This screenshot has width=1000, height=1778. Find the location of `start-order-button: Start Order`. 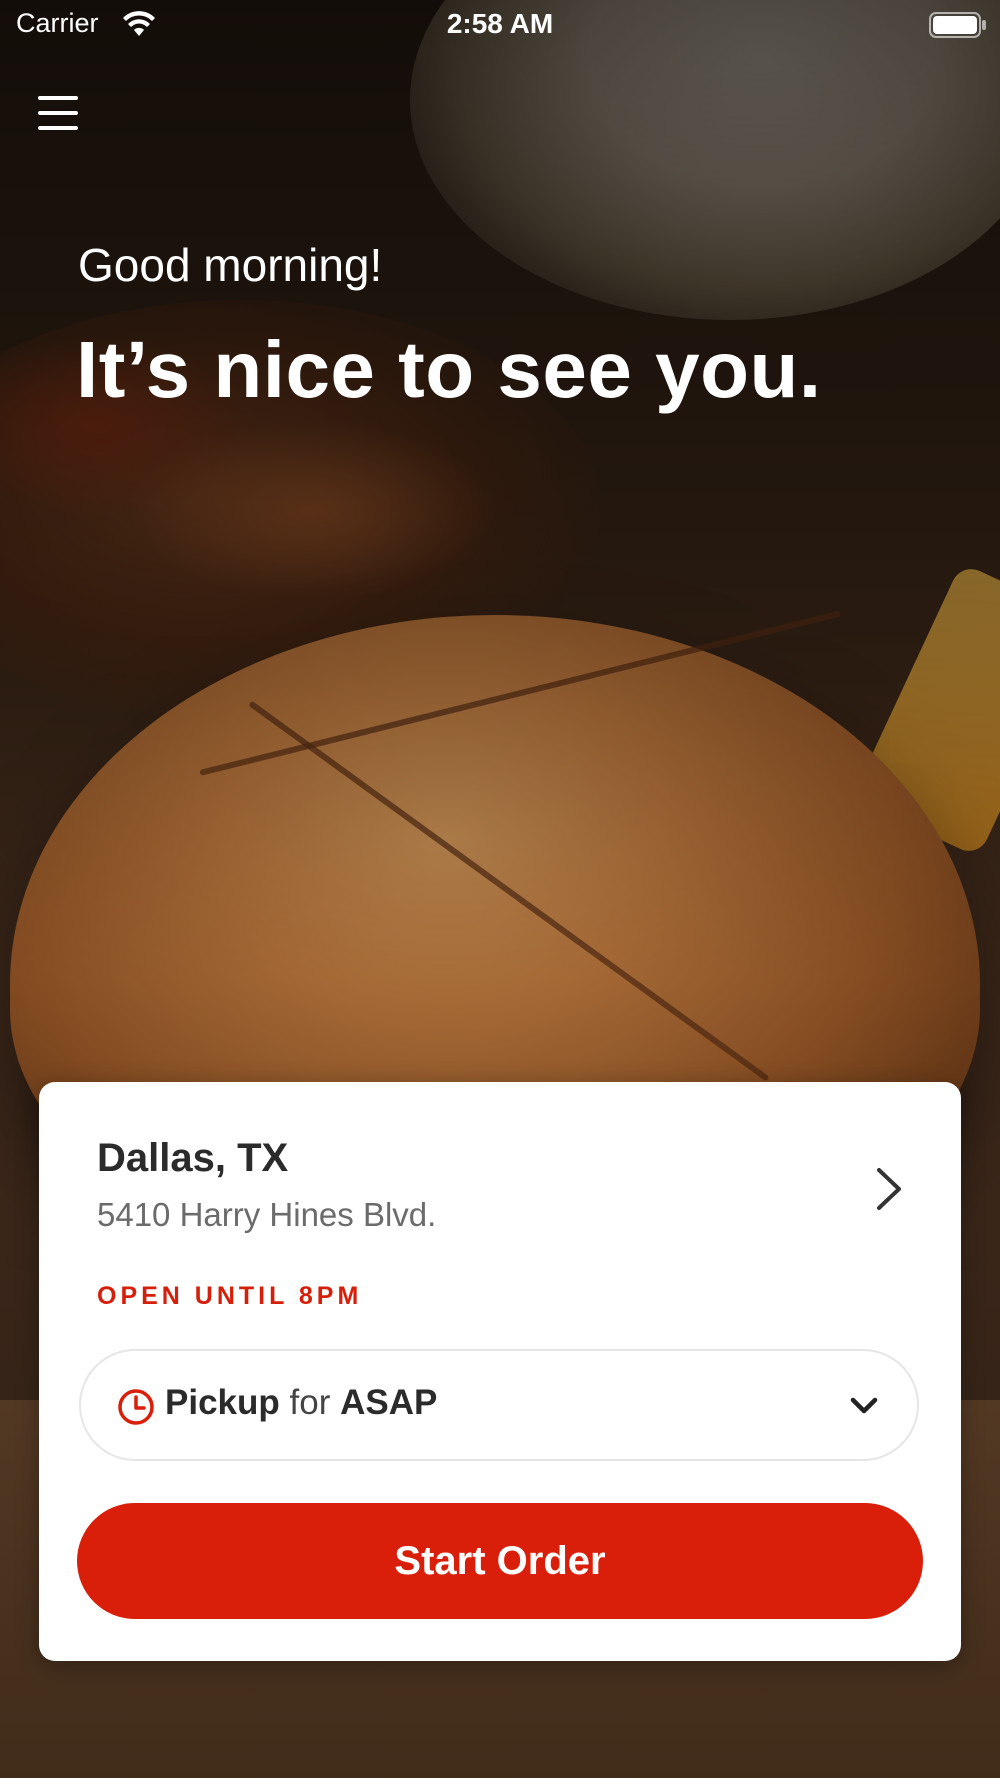

start-order-button: Start Order is located at coordinates (500, 1561).